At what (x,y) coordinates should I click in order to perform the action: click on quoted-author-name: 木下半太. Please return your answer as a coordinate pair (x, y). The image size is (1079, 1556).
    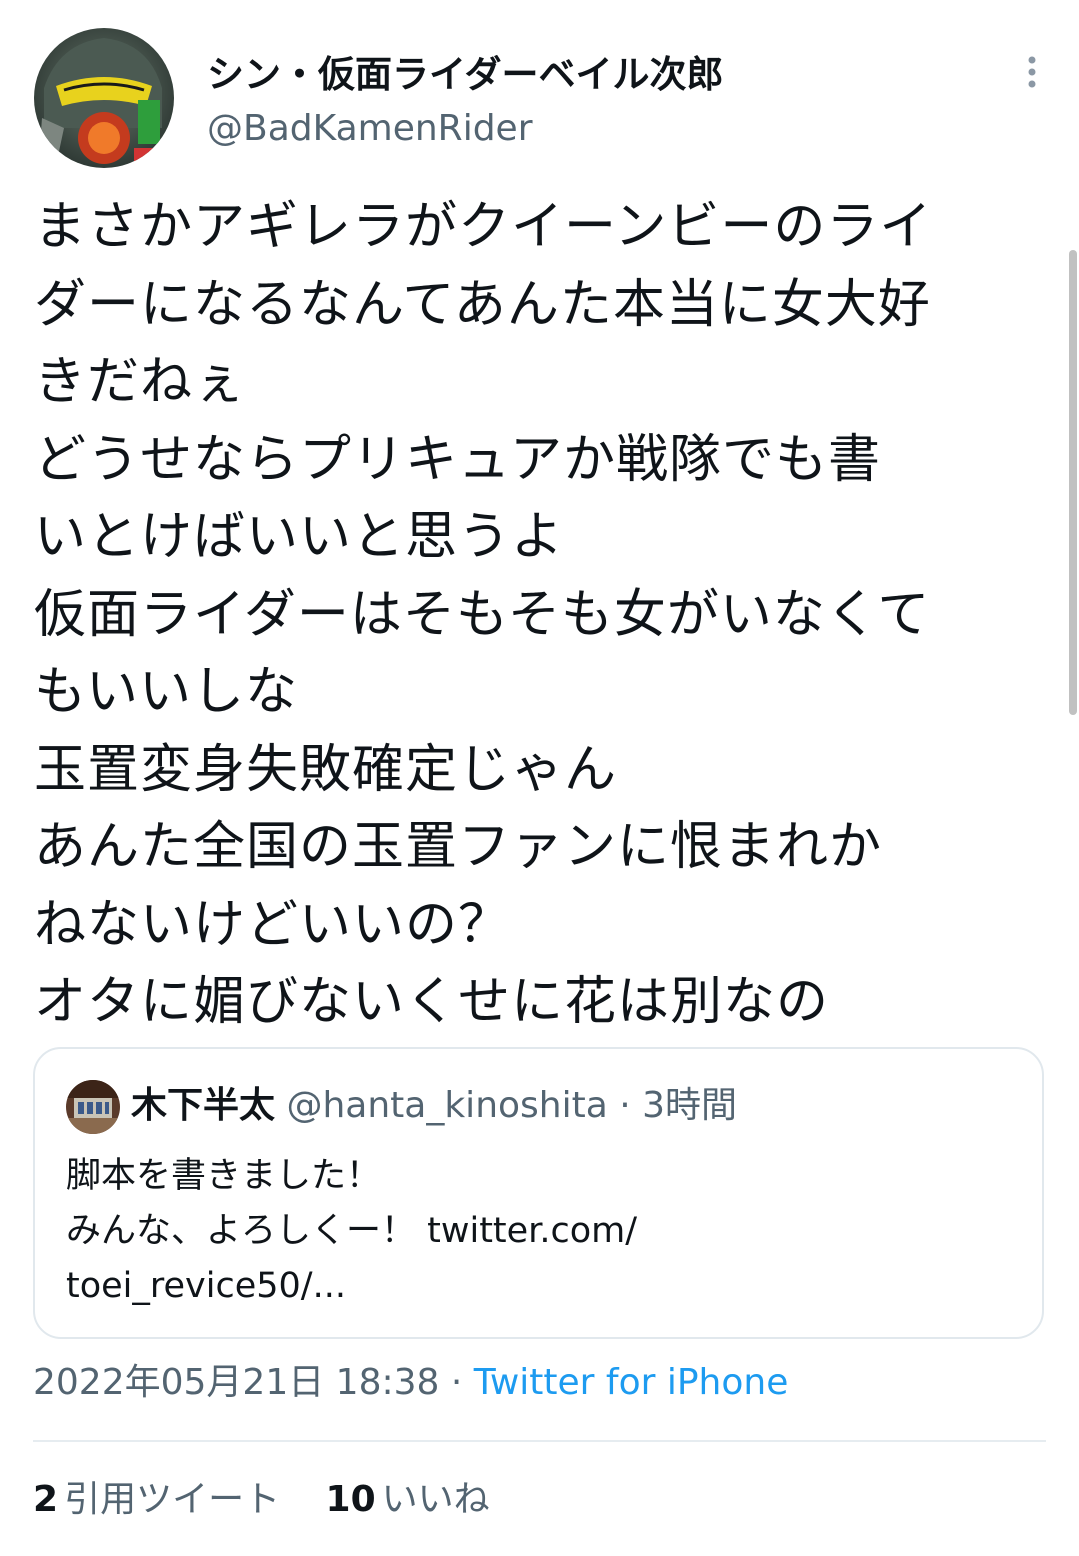
    Looking at the image, I should click on (203, 1105).